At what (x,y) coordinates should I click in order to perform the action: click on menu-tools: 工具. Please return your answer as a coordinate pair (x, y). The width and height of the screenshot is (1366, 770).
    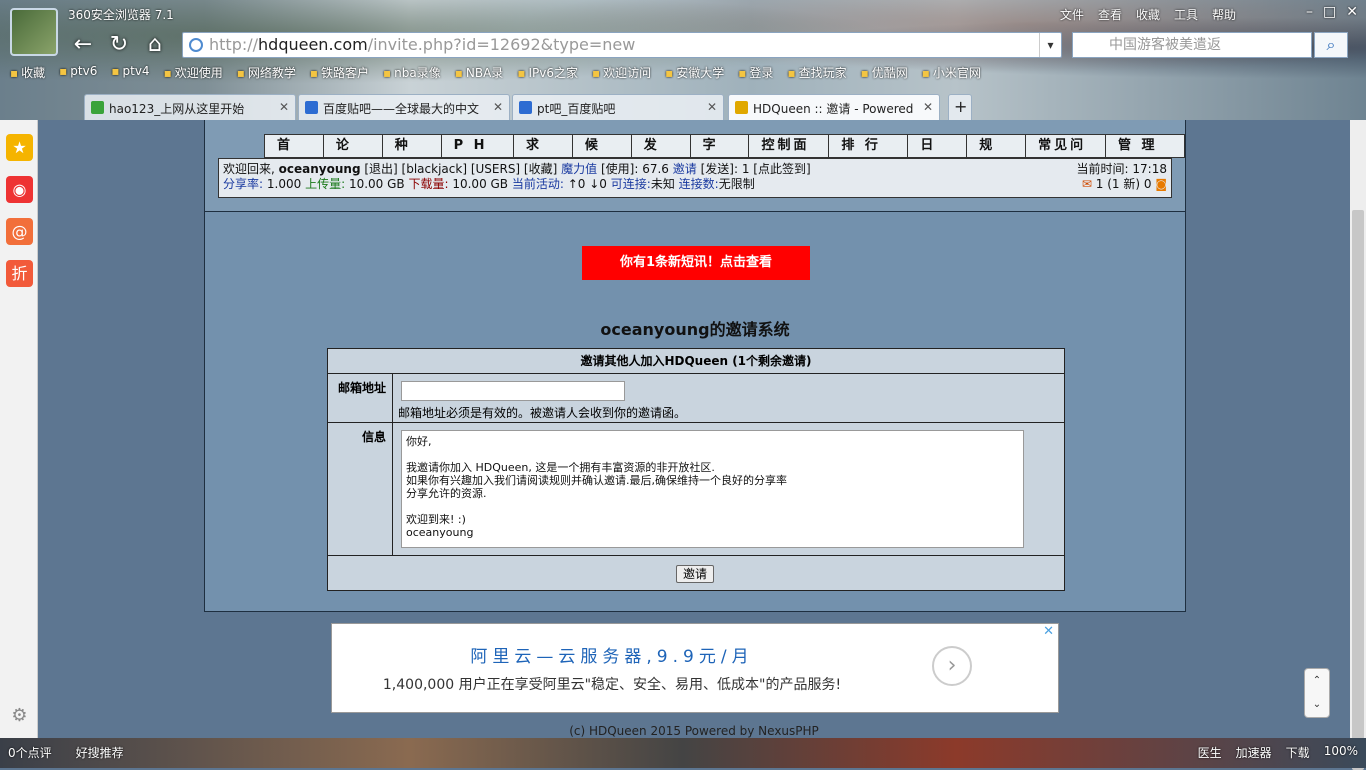
    Looking at the image, I should click on (1186, 14).